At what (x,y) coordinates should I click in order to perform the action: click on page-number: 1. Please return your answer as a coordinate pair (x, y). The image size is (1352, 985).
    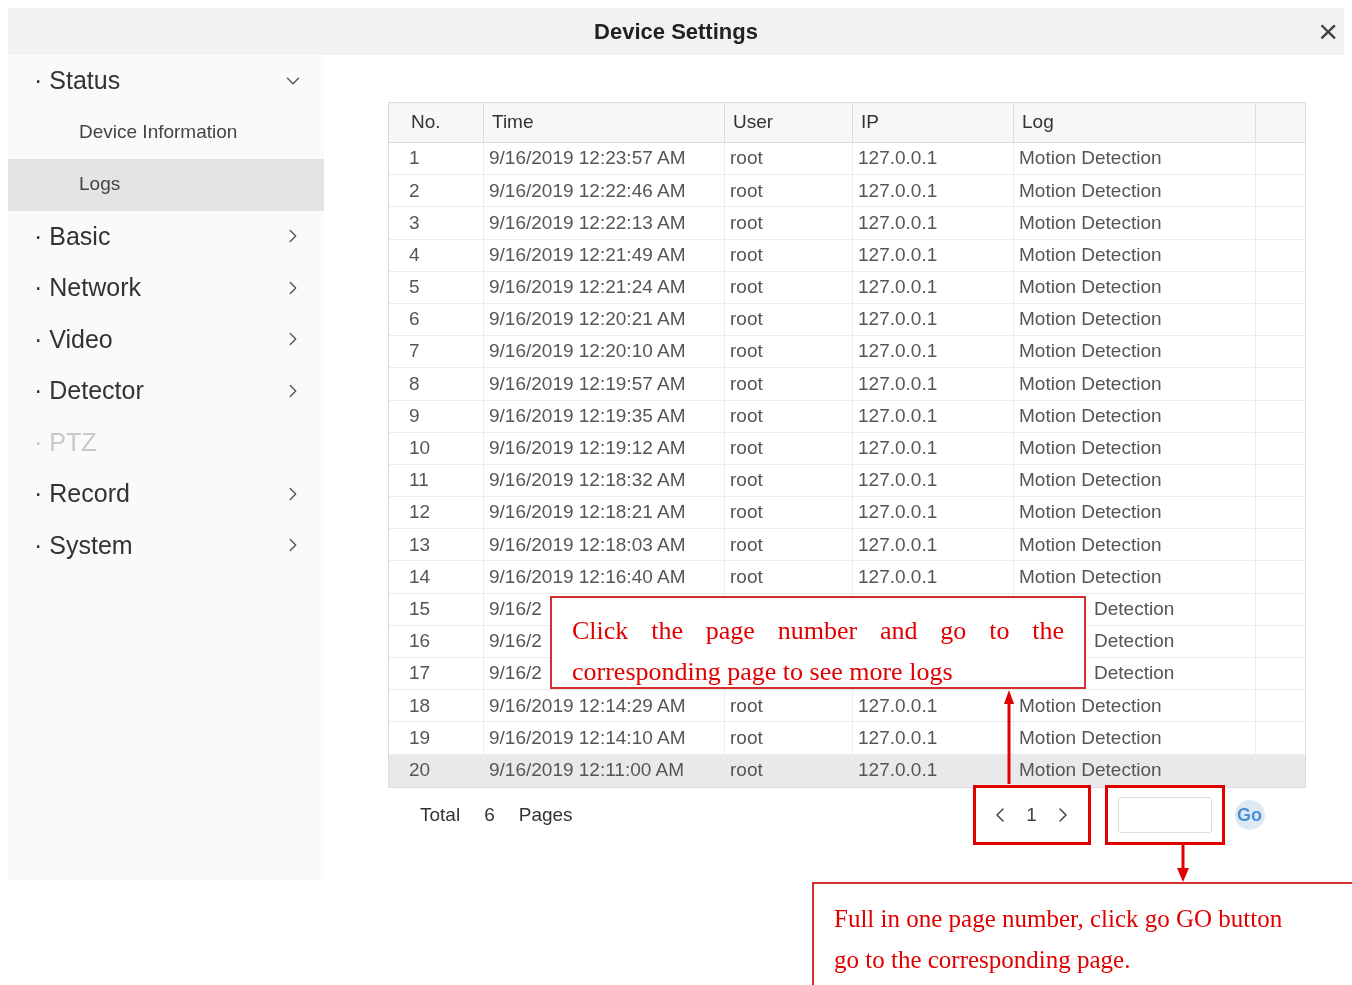
    Looking at the image, I should click on (1031, 815).